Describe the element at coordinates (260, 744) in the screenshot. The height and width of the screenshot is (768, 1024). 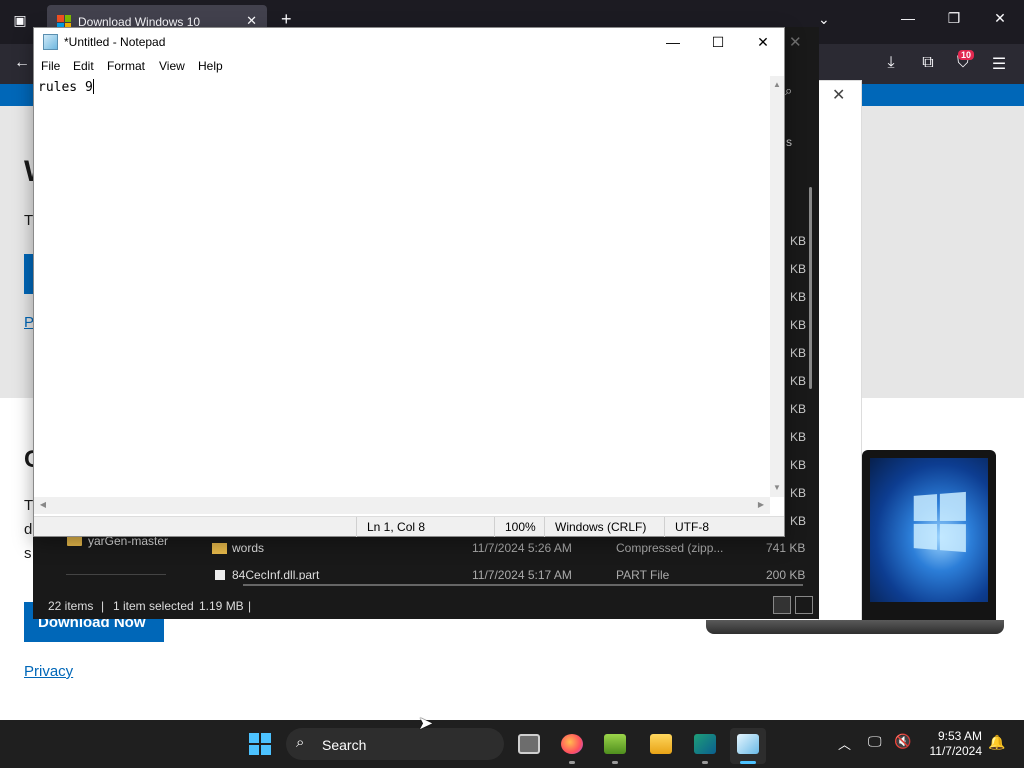
I see `start-windows-icon` at that location.